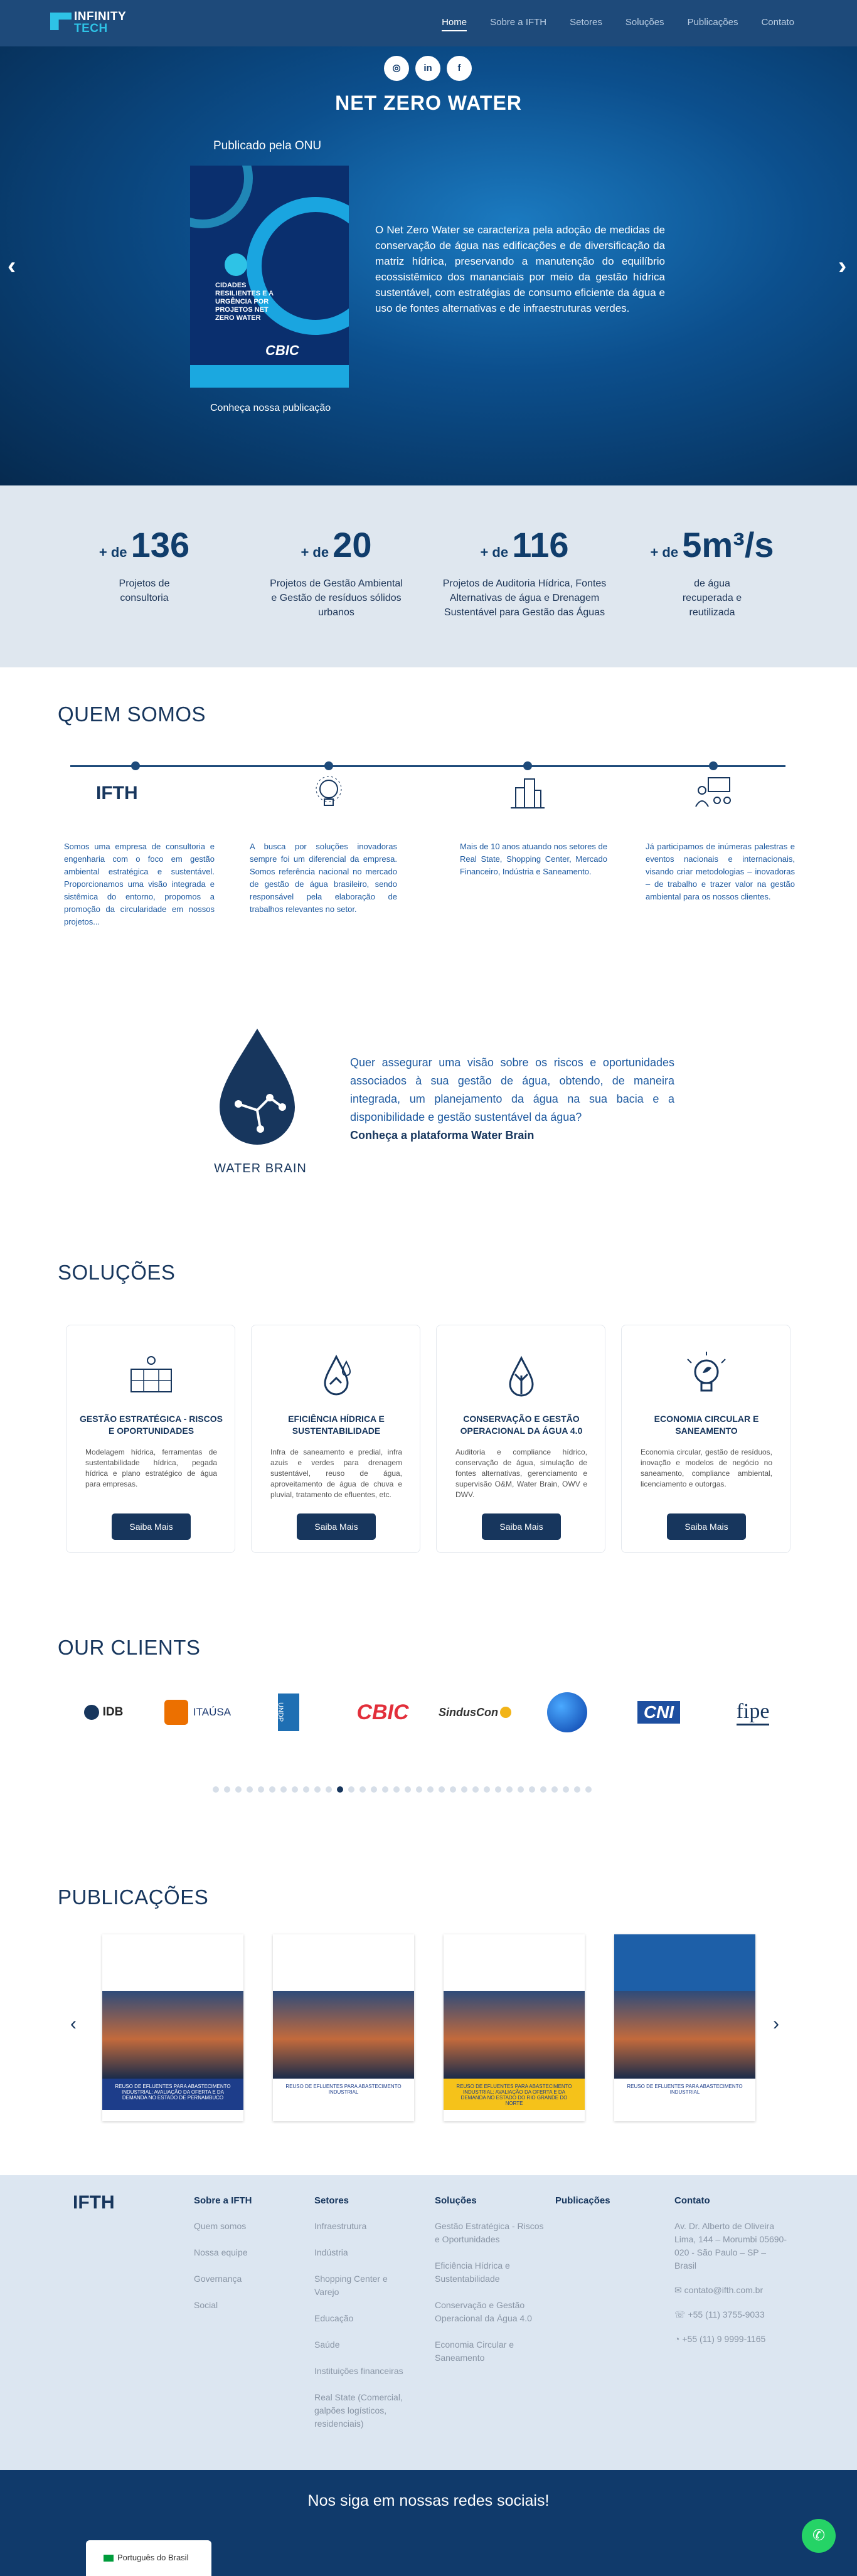  I want to click on nav-solucoes: Soluções, so click(644, 24).